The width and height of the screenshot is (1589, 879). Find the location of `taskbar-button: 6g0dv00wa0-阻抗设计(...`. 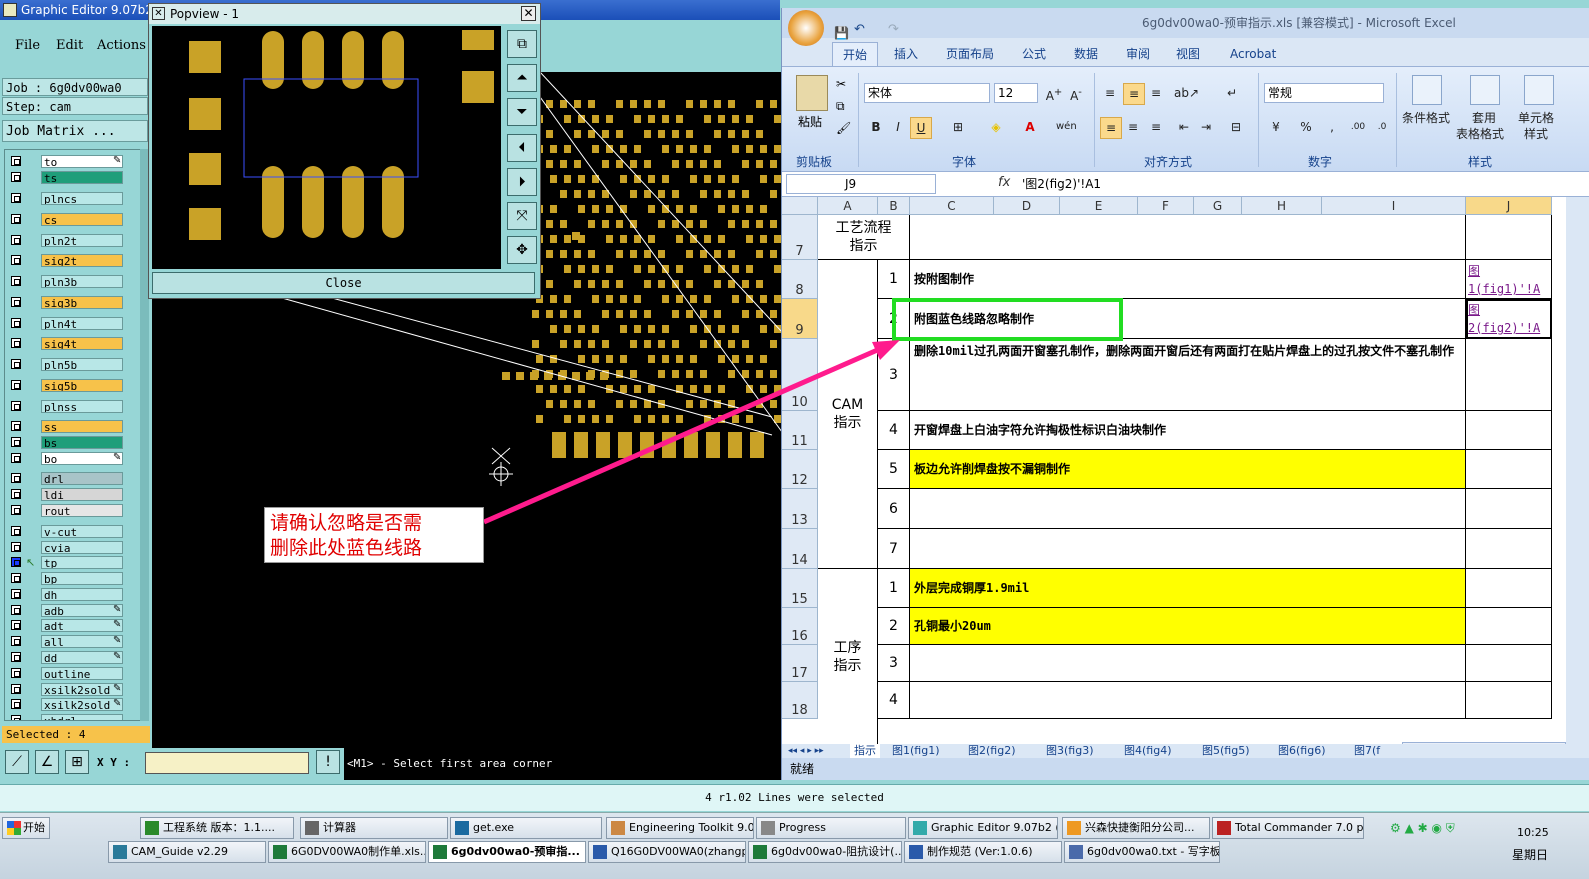

taskbar-button: 6g0dv00wa0-阻抗设计(... is located at coordinates (825, 852).